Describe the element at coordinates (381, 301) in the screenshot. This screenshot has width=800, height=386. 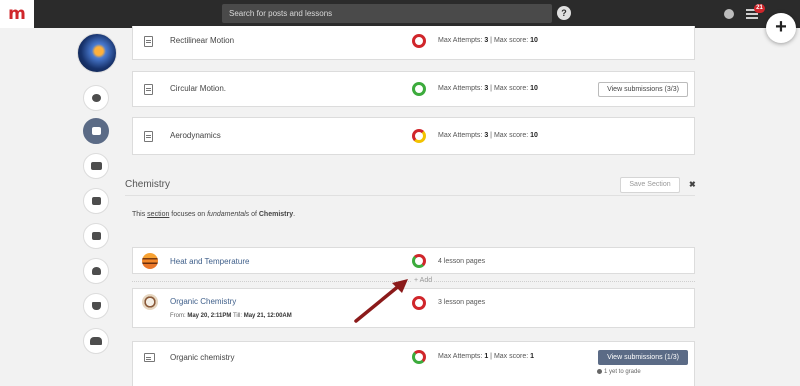
I see `annotation-arrow` at that location.